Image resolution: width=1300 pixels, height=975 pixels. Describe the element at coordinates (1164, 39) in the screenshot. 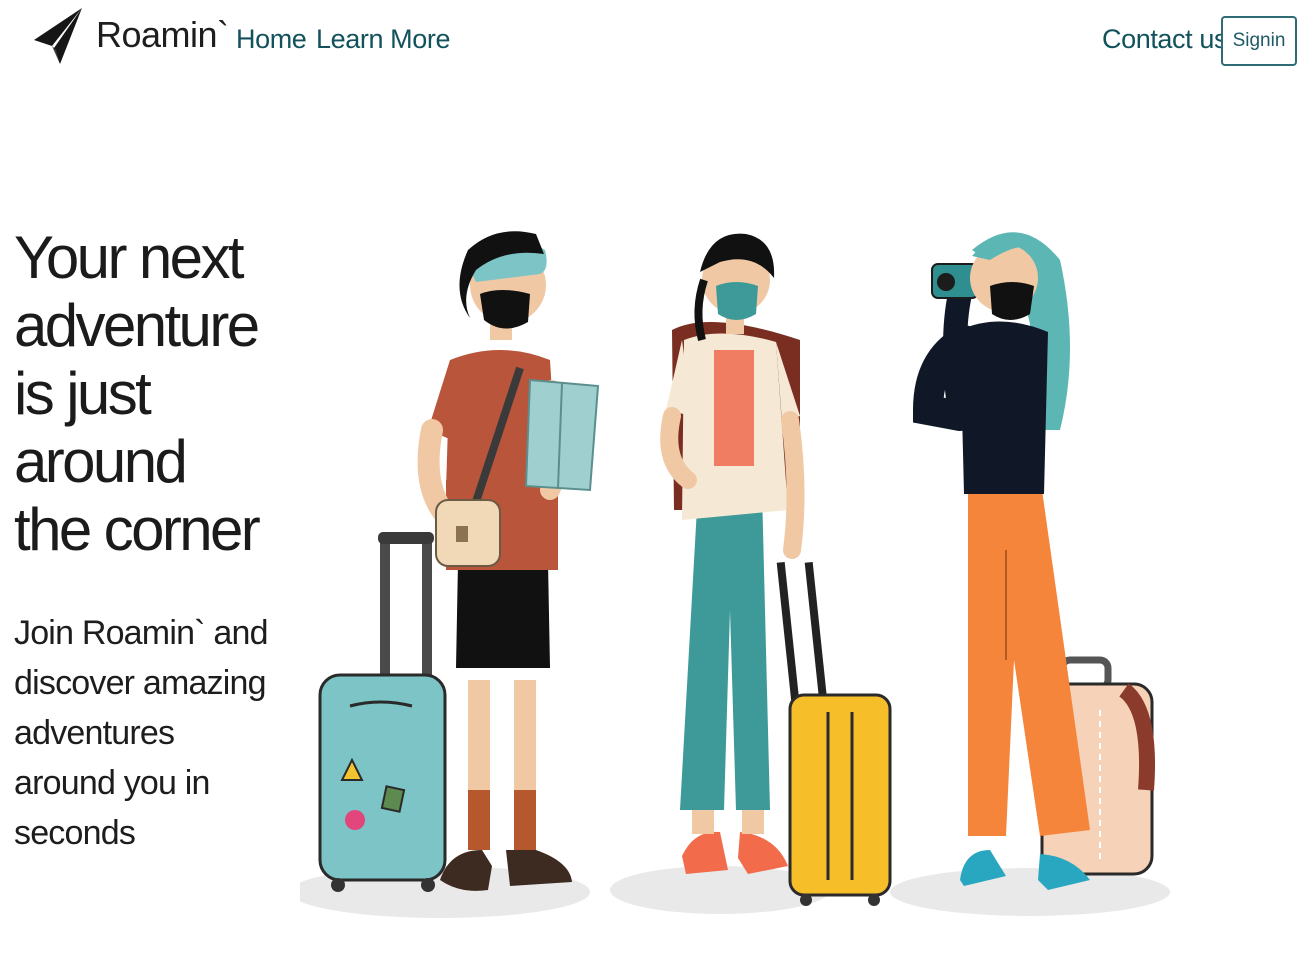

I see `nav-link-contact-us: Contact us` at that location.